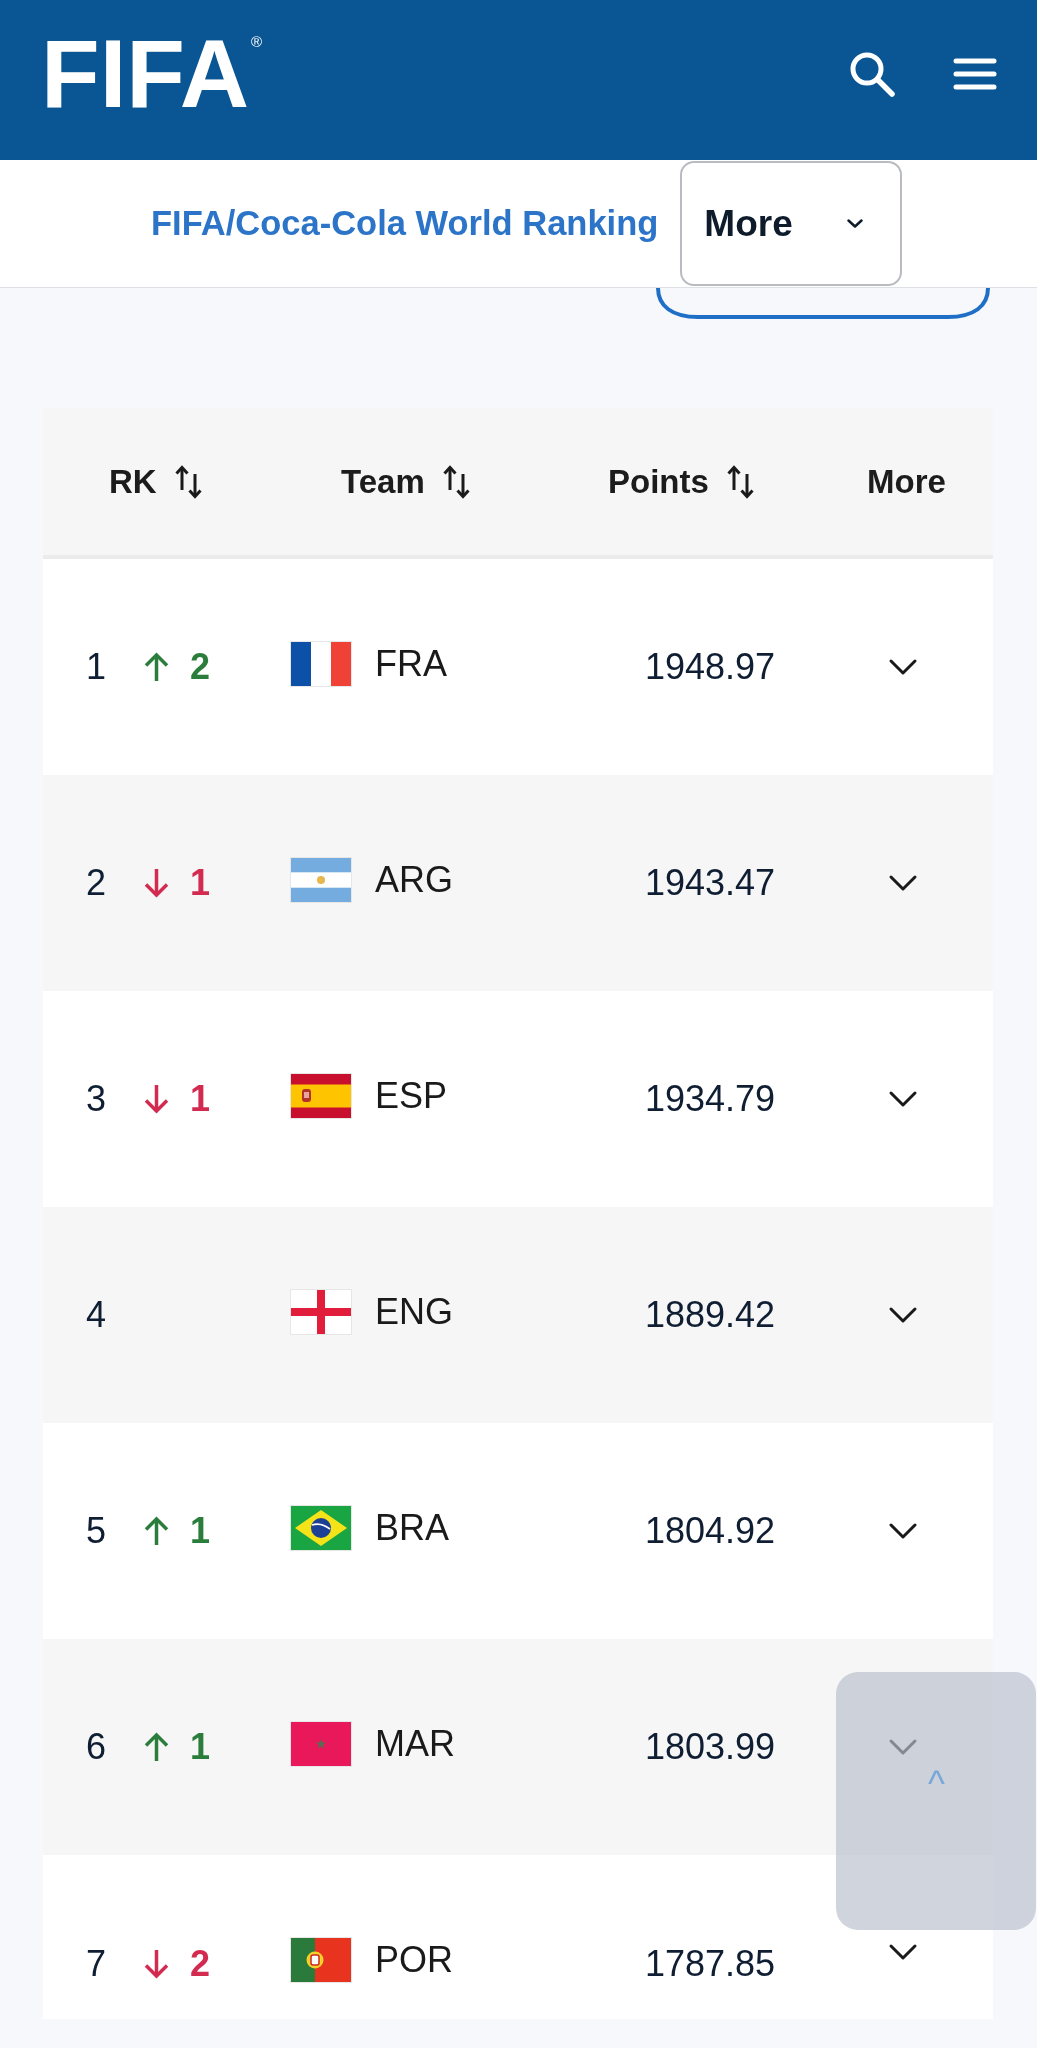 The image size is (1037, 2048). Describe the element at coordinates (710, 883) in the screenshot. I see `points-value: 1943.47` at that location.